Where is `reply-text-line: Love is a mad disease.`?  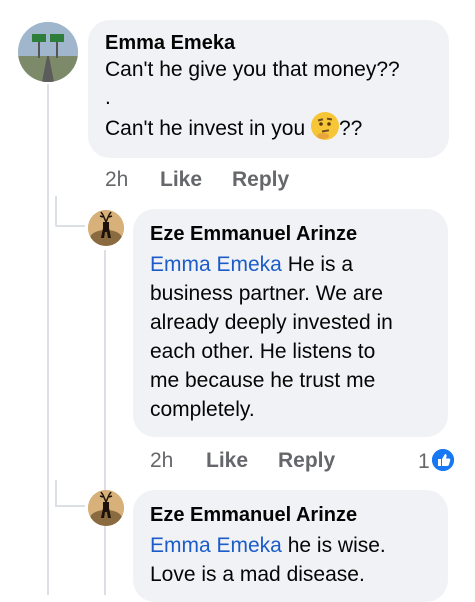
reply-text-line: Love is a mad disease. is located at coordinates (257, 574).